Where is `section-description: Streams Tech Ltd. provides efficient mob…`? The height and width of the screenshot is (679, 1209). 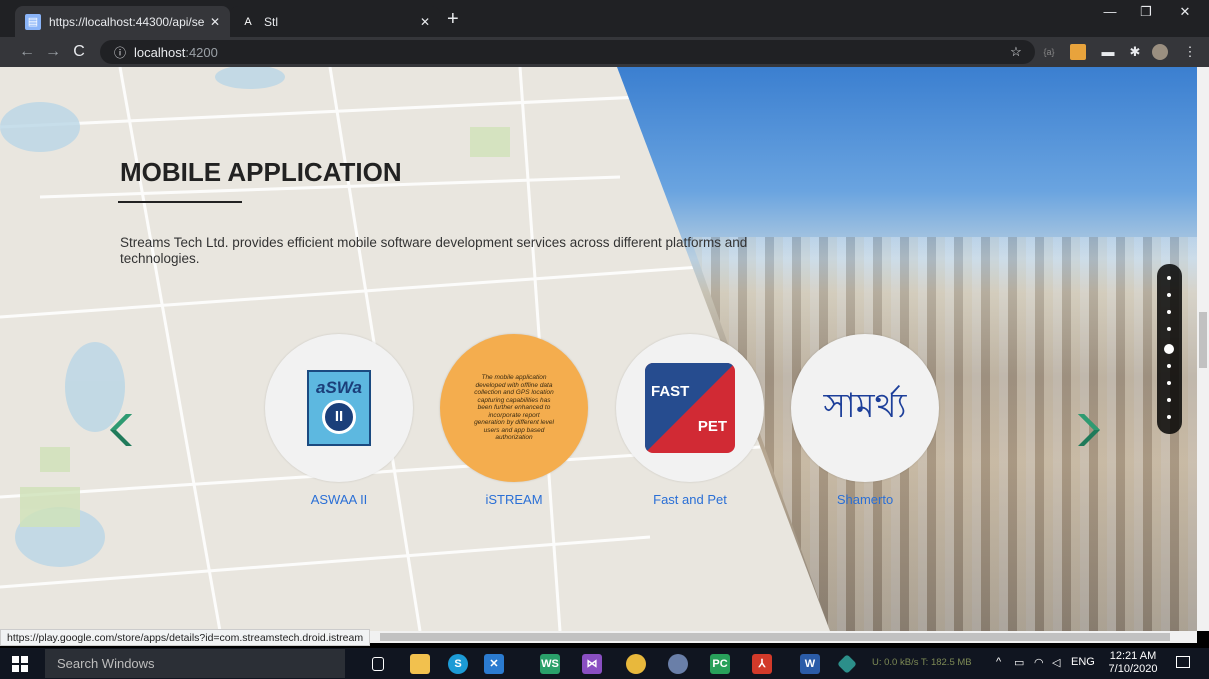 section-description: Streams Tech Ltd. provides efficient mob… is located at coordinates (434, 250).